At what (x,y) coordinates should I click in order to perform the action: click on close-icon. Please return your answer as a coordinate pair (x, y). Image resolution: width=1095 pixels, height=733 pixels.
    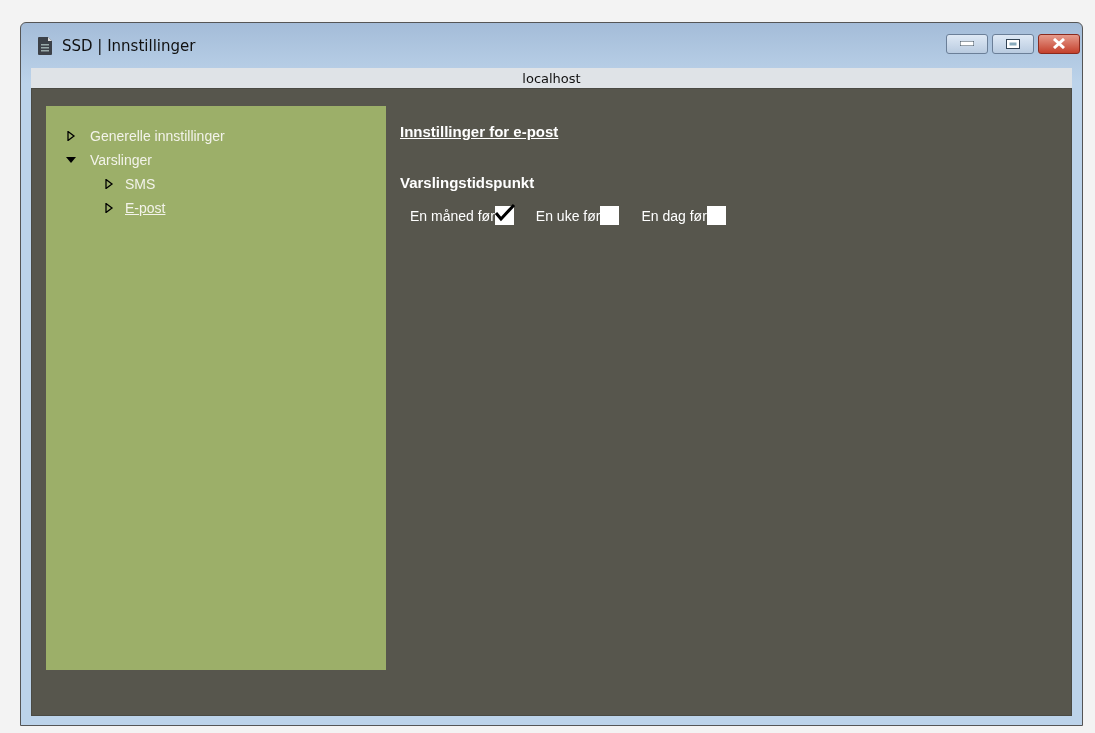
    Looking at the image, I should click on (1059, 43).